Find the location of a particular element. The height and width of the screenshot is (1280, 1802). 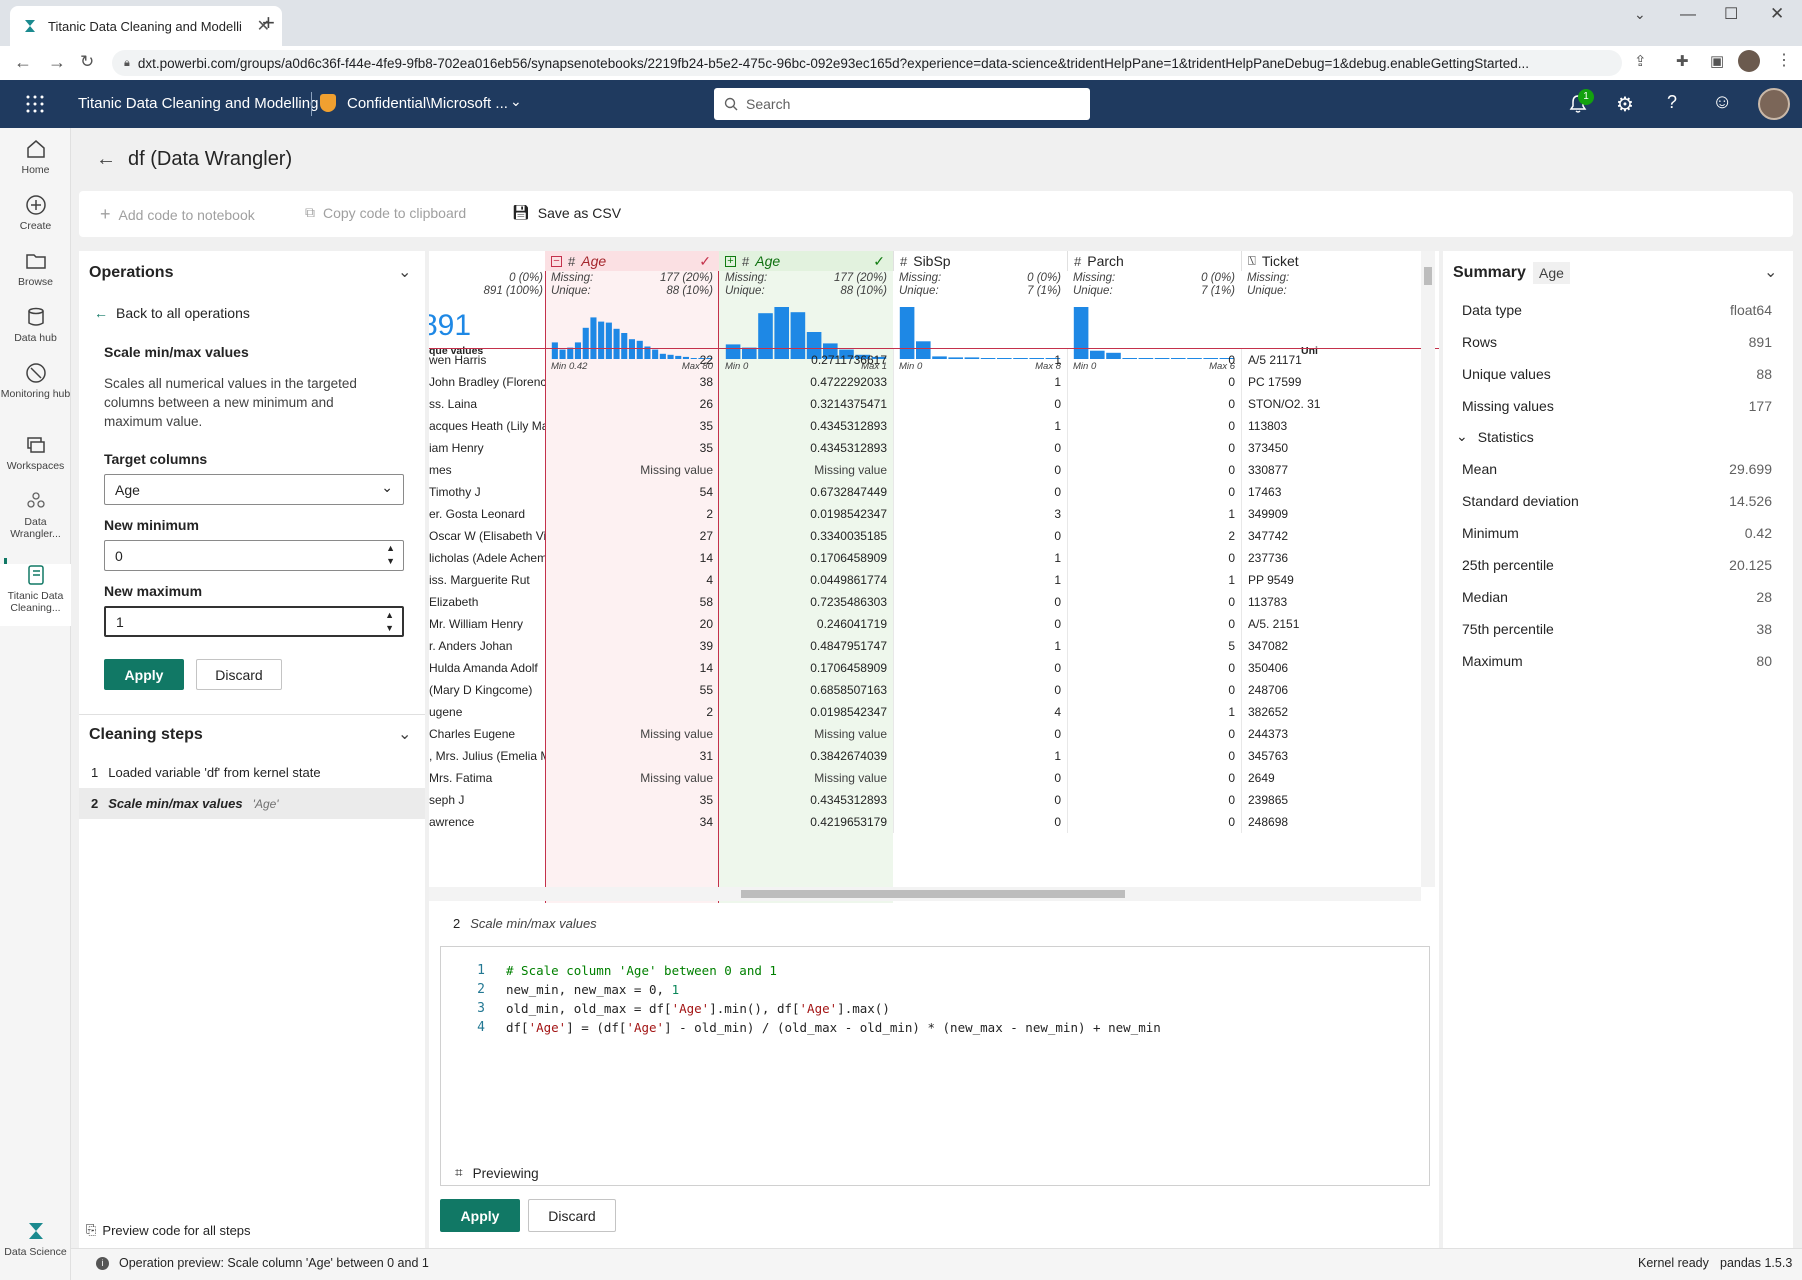

table-cell: 2 is located at coordinates (1154, 536).